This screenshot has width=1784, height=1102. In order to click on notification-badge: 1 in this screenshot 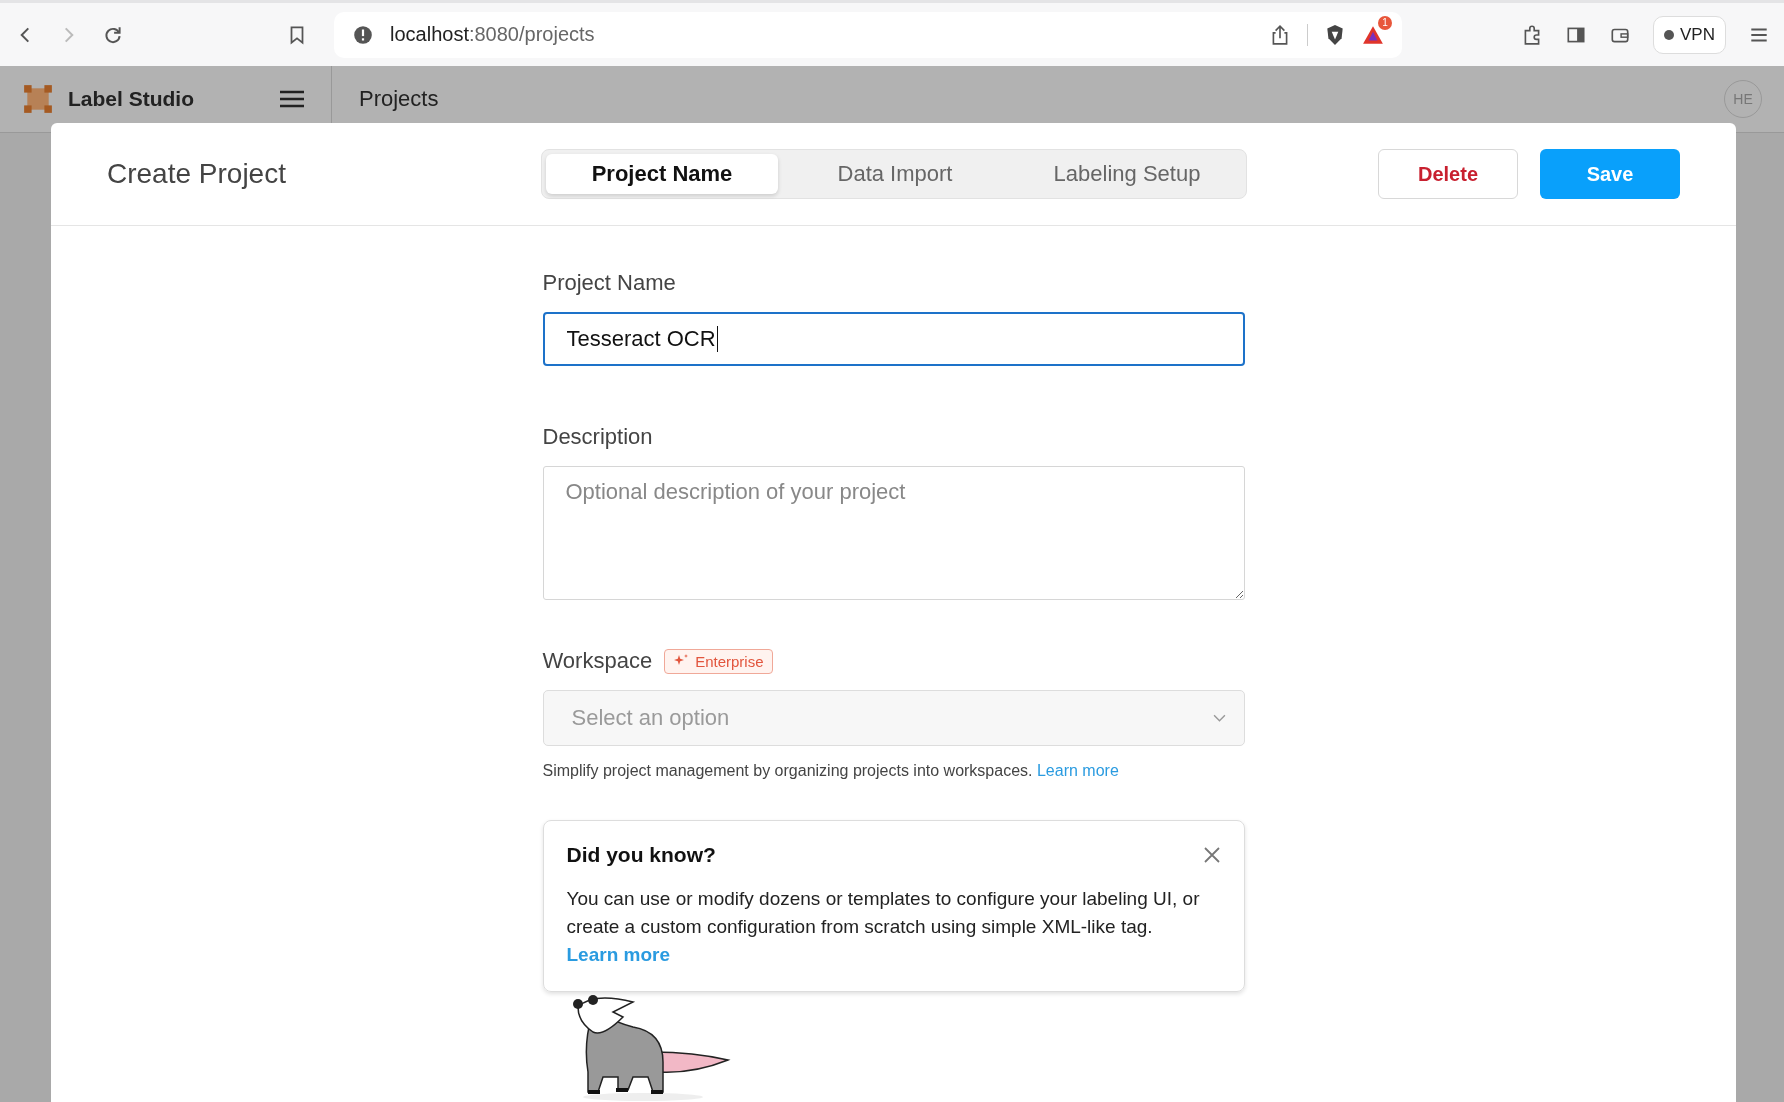, I will do `click(1385, 22)`.